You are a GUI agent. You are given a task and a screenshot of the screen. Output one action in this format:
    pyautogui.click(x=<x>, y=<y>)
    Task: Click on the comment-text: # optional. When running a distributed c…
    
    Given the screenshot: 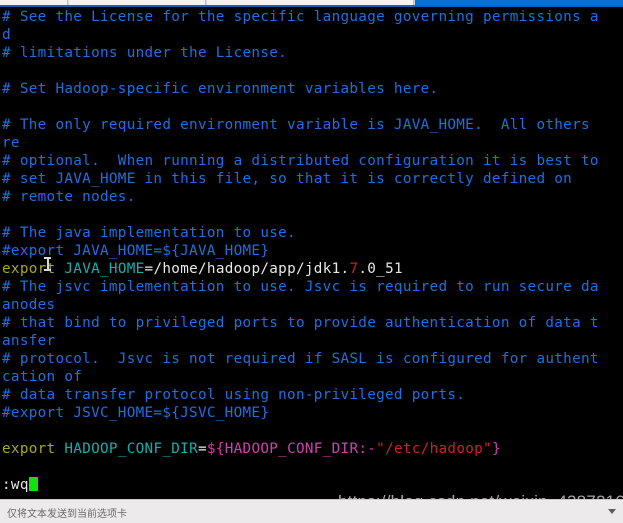 What is the action you would take?
    pyautogui.click(x=300, y=161)
    